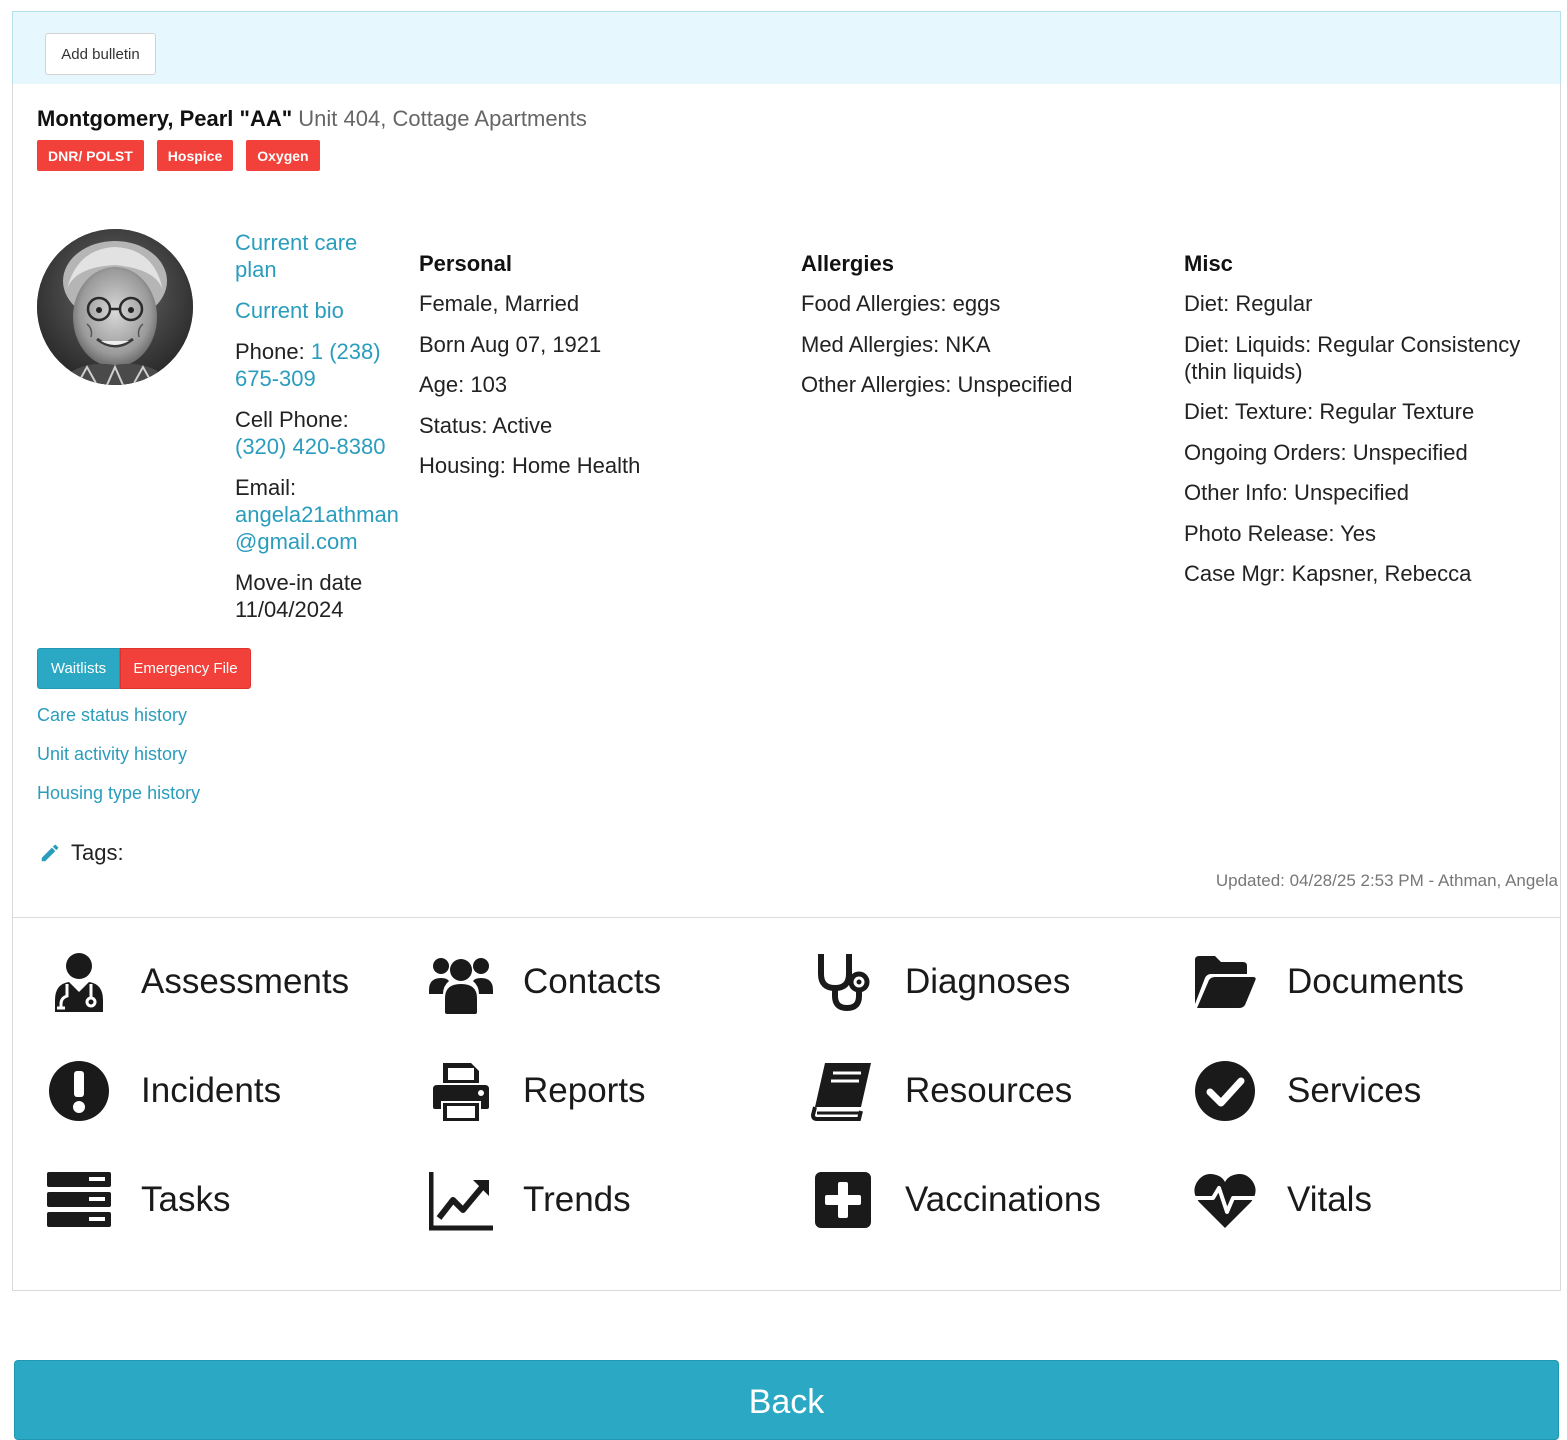 The height and width of the screenshot is (1440, 1567). I want to click on nav-documents-label: Documents, so click(1376, 981).